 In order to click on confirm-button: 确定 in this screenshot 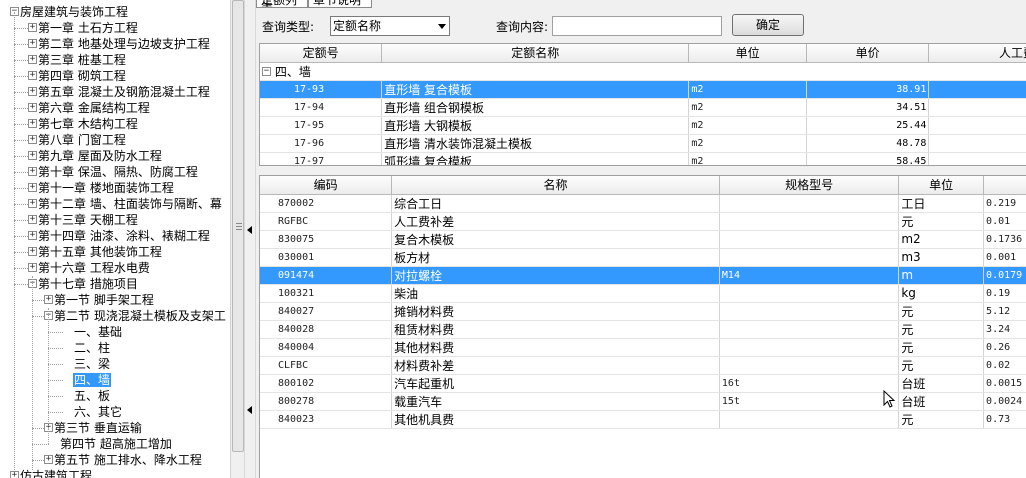, I will do `click(768, 25)`.